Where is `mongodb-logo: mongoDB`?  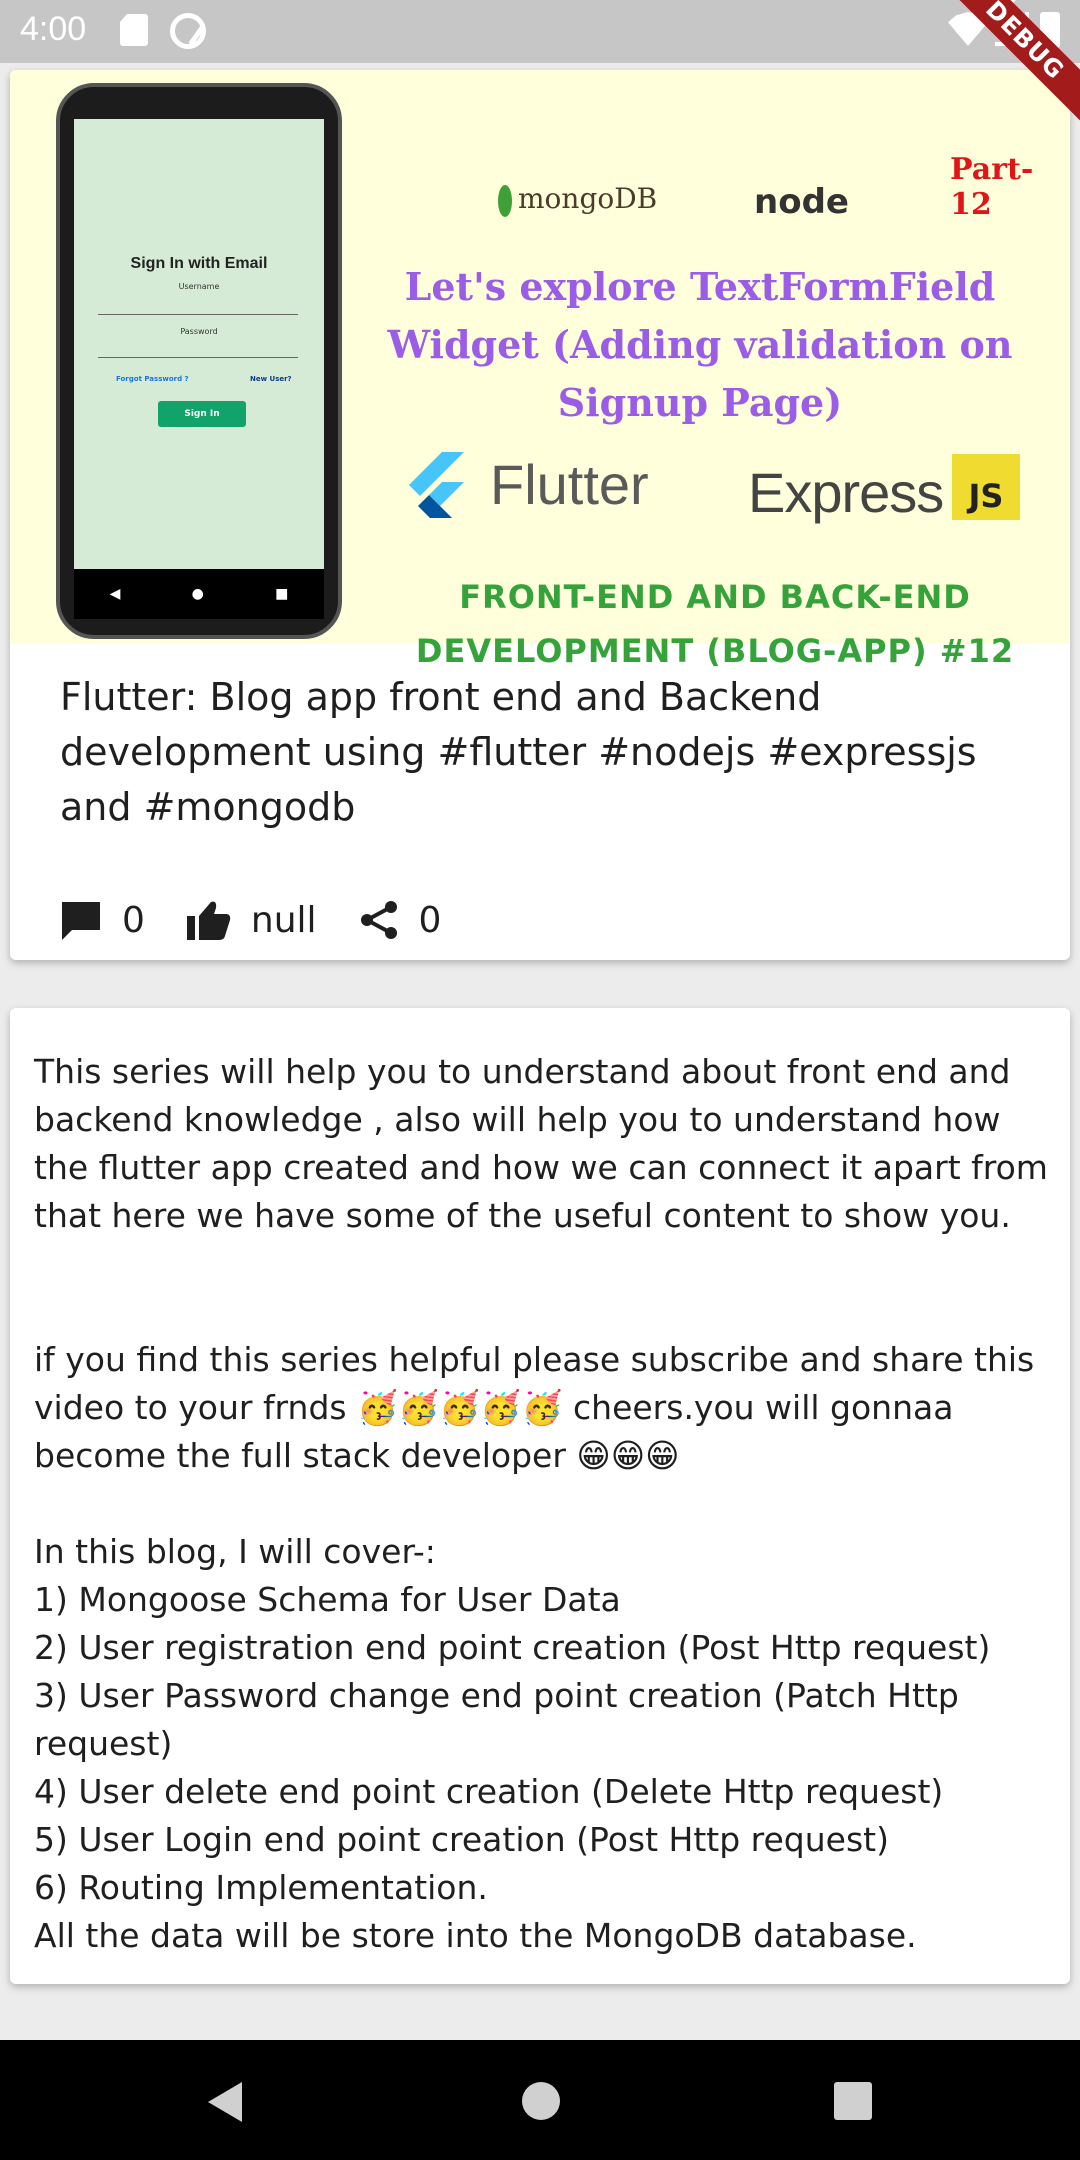 mongodb-logo: mongoDB is located at coordinates (577, 199).